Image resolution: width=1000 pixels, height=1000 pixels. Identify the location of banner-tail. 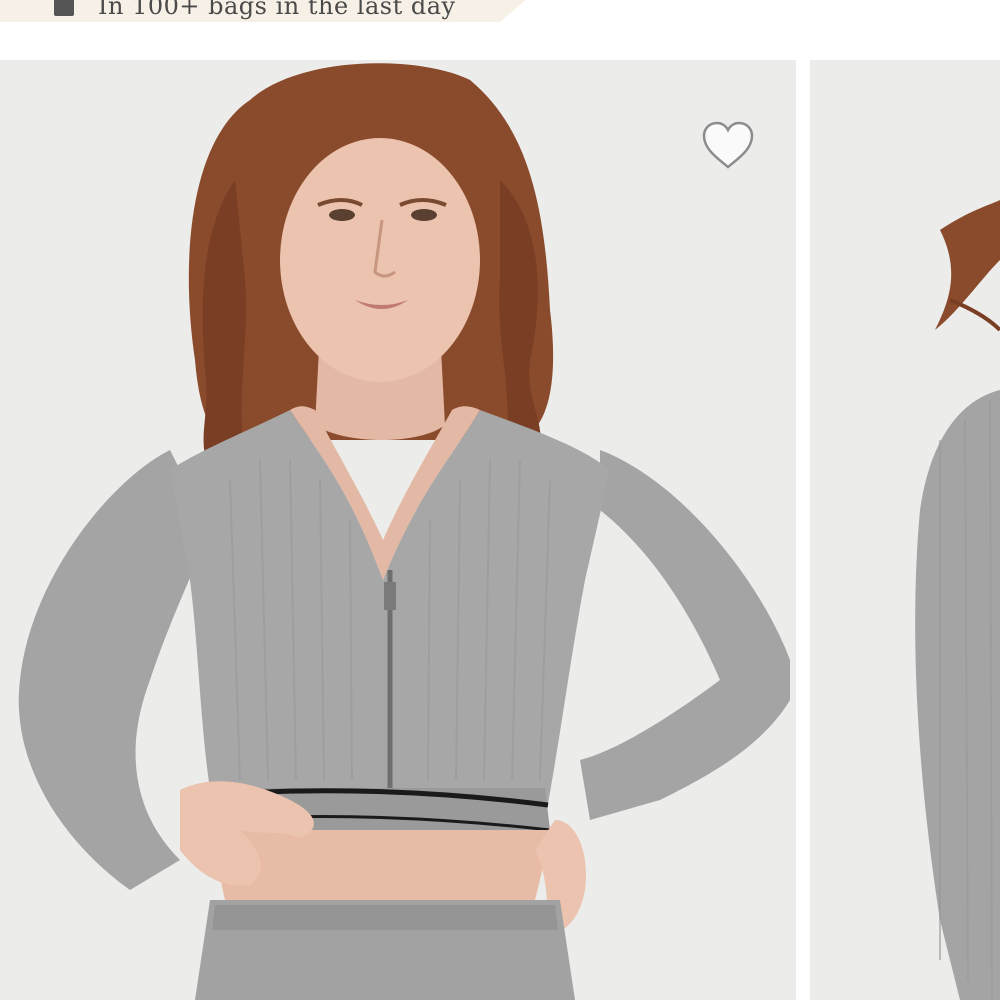
(515, 11).